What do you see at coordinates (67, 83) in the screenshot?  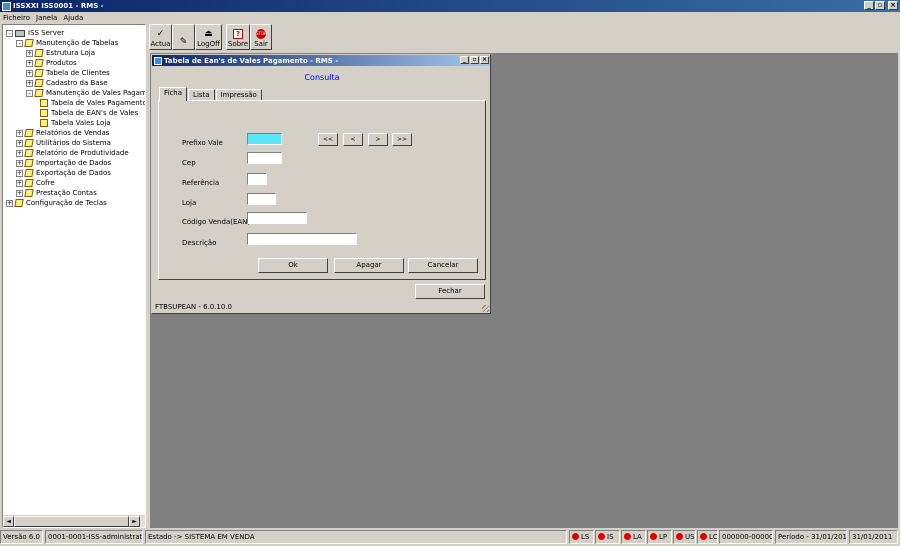 I see `tree-item: + Cadastro da Base` at bounding box center [67, 83].